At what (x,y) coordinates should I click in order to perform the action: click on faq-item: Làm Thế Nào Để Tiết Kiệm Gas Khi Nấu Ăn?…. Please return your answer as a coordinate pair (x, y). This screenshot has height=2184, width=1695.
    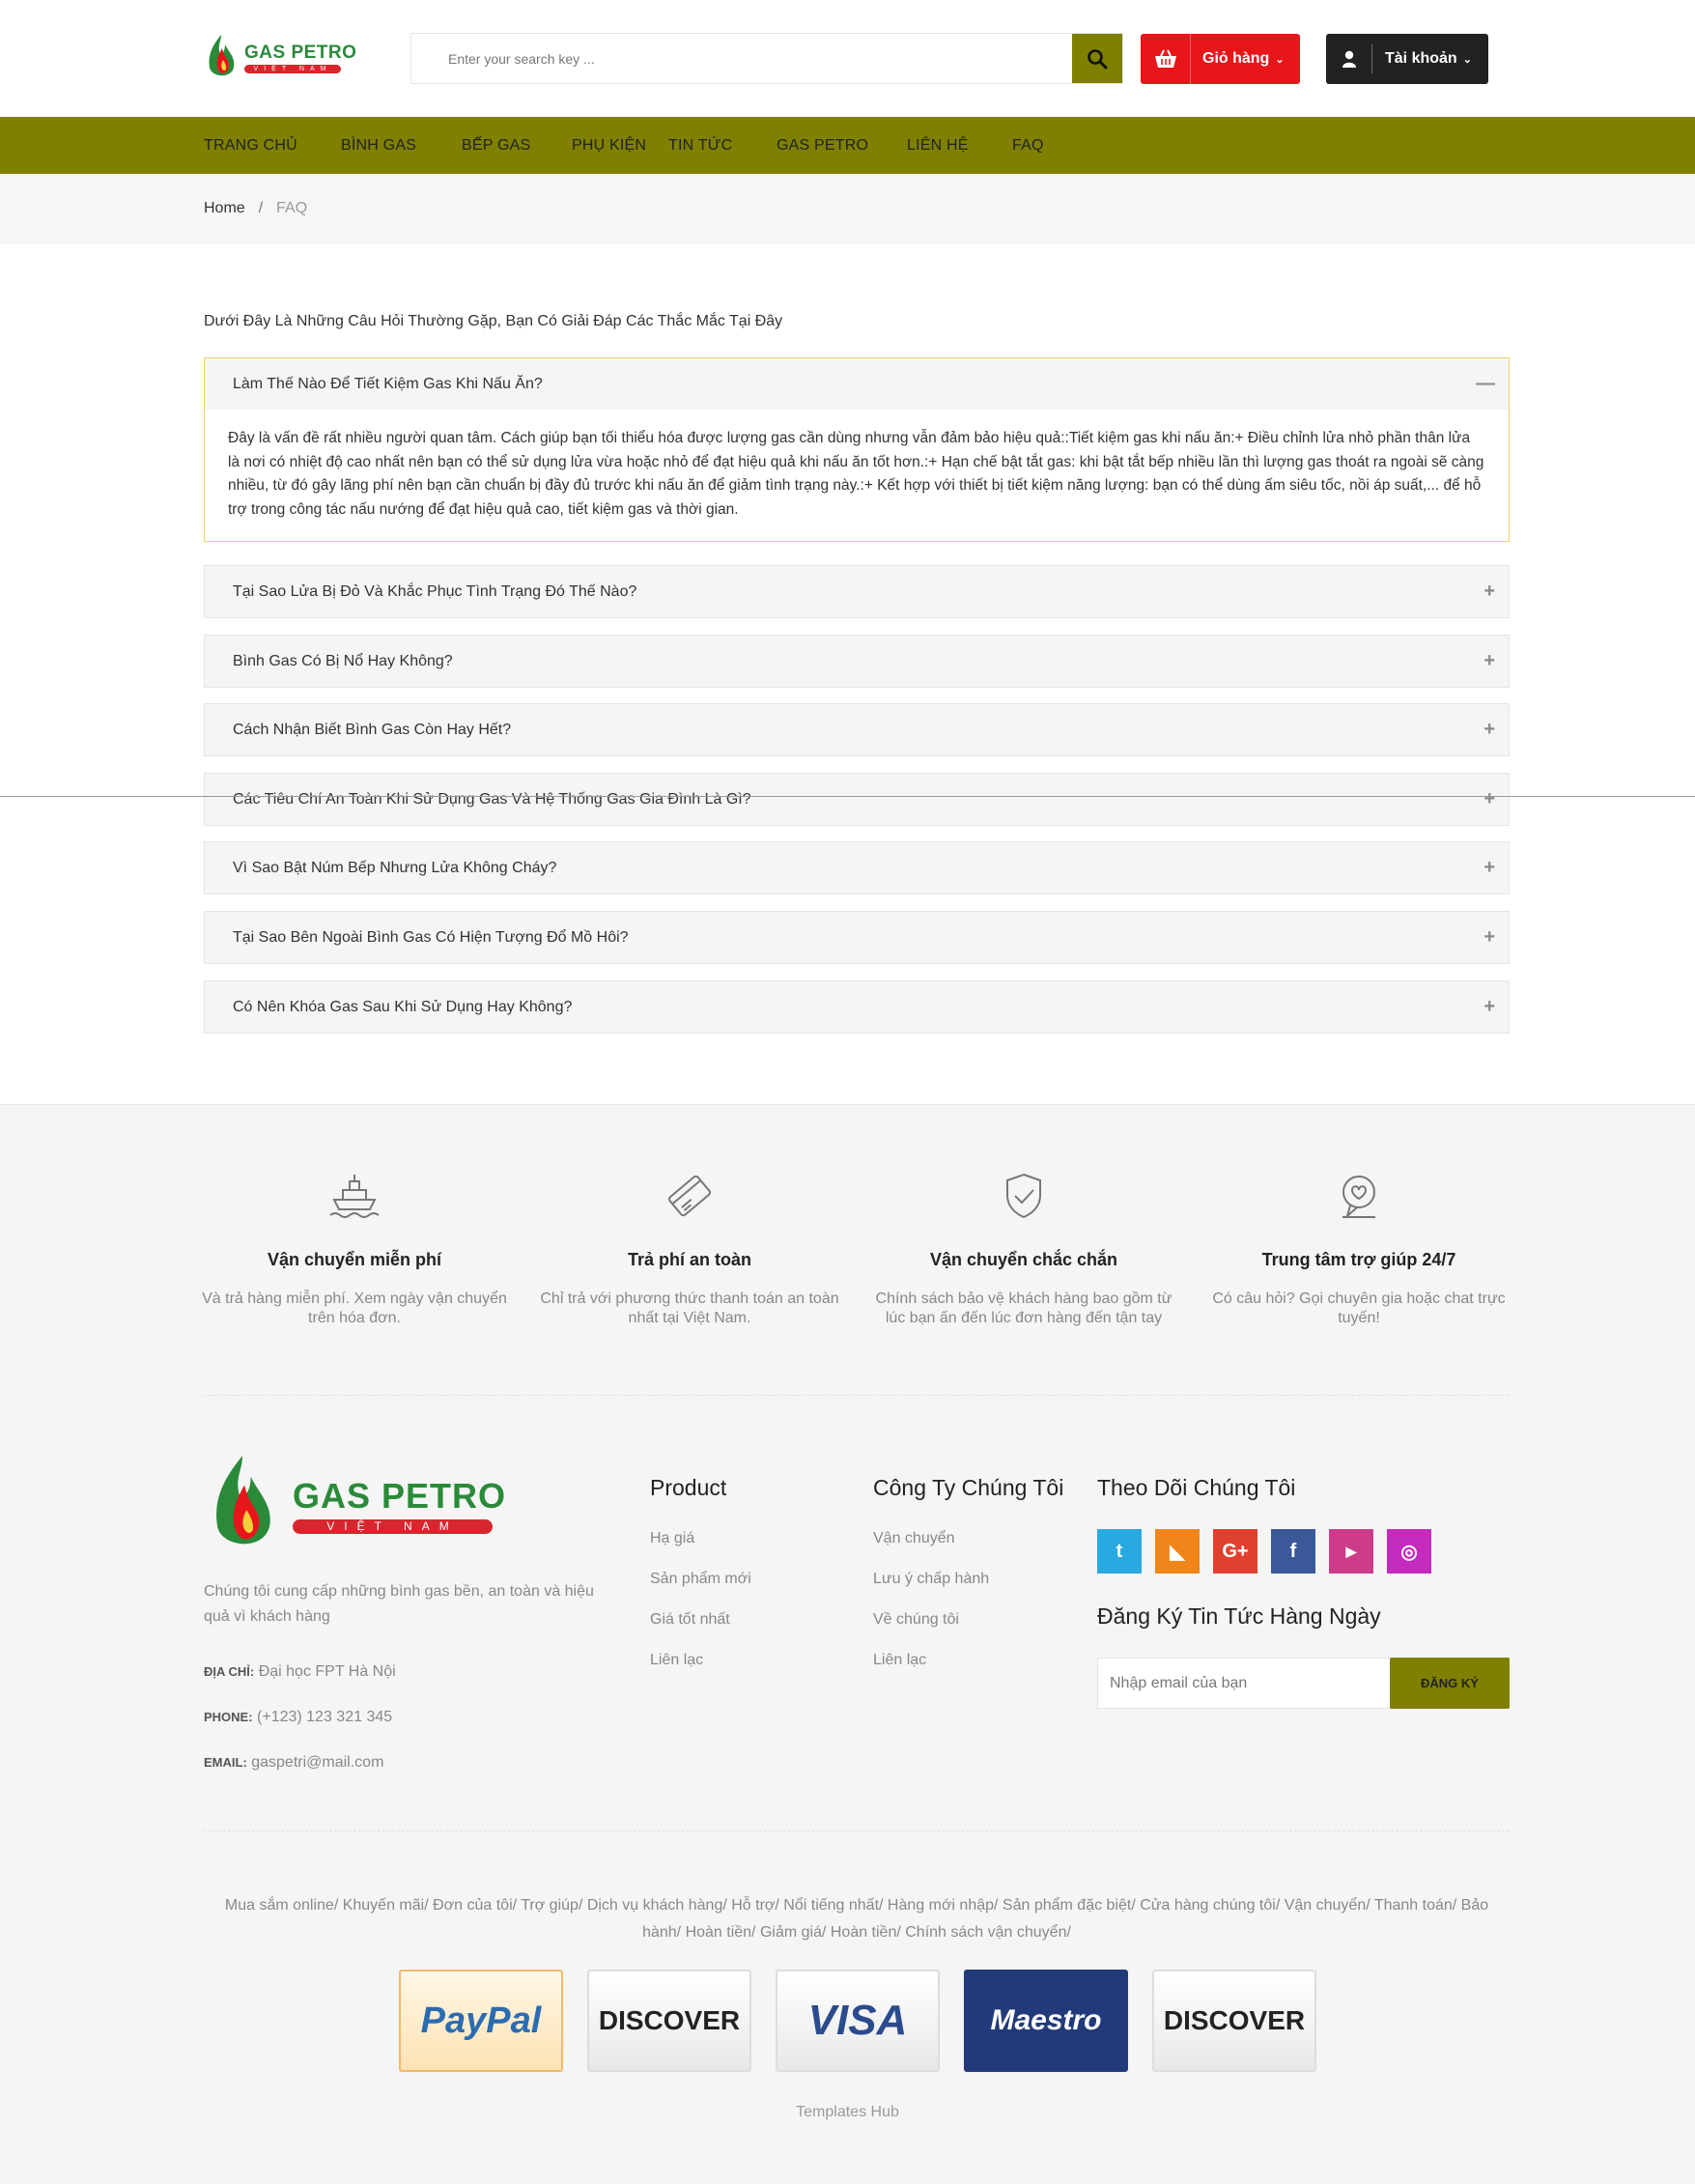
    Looking at the image, I should click on (857, 450).